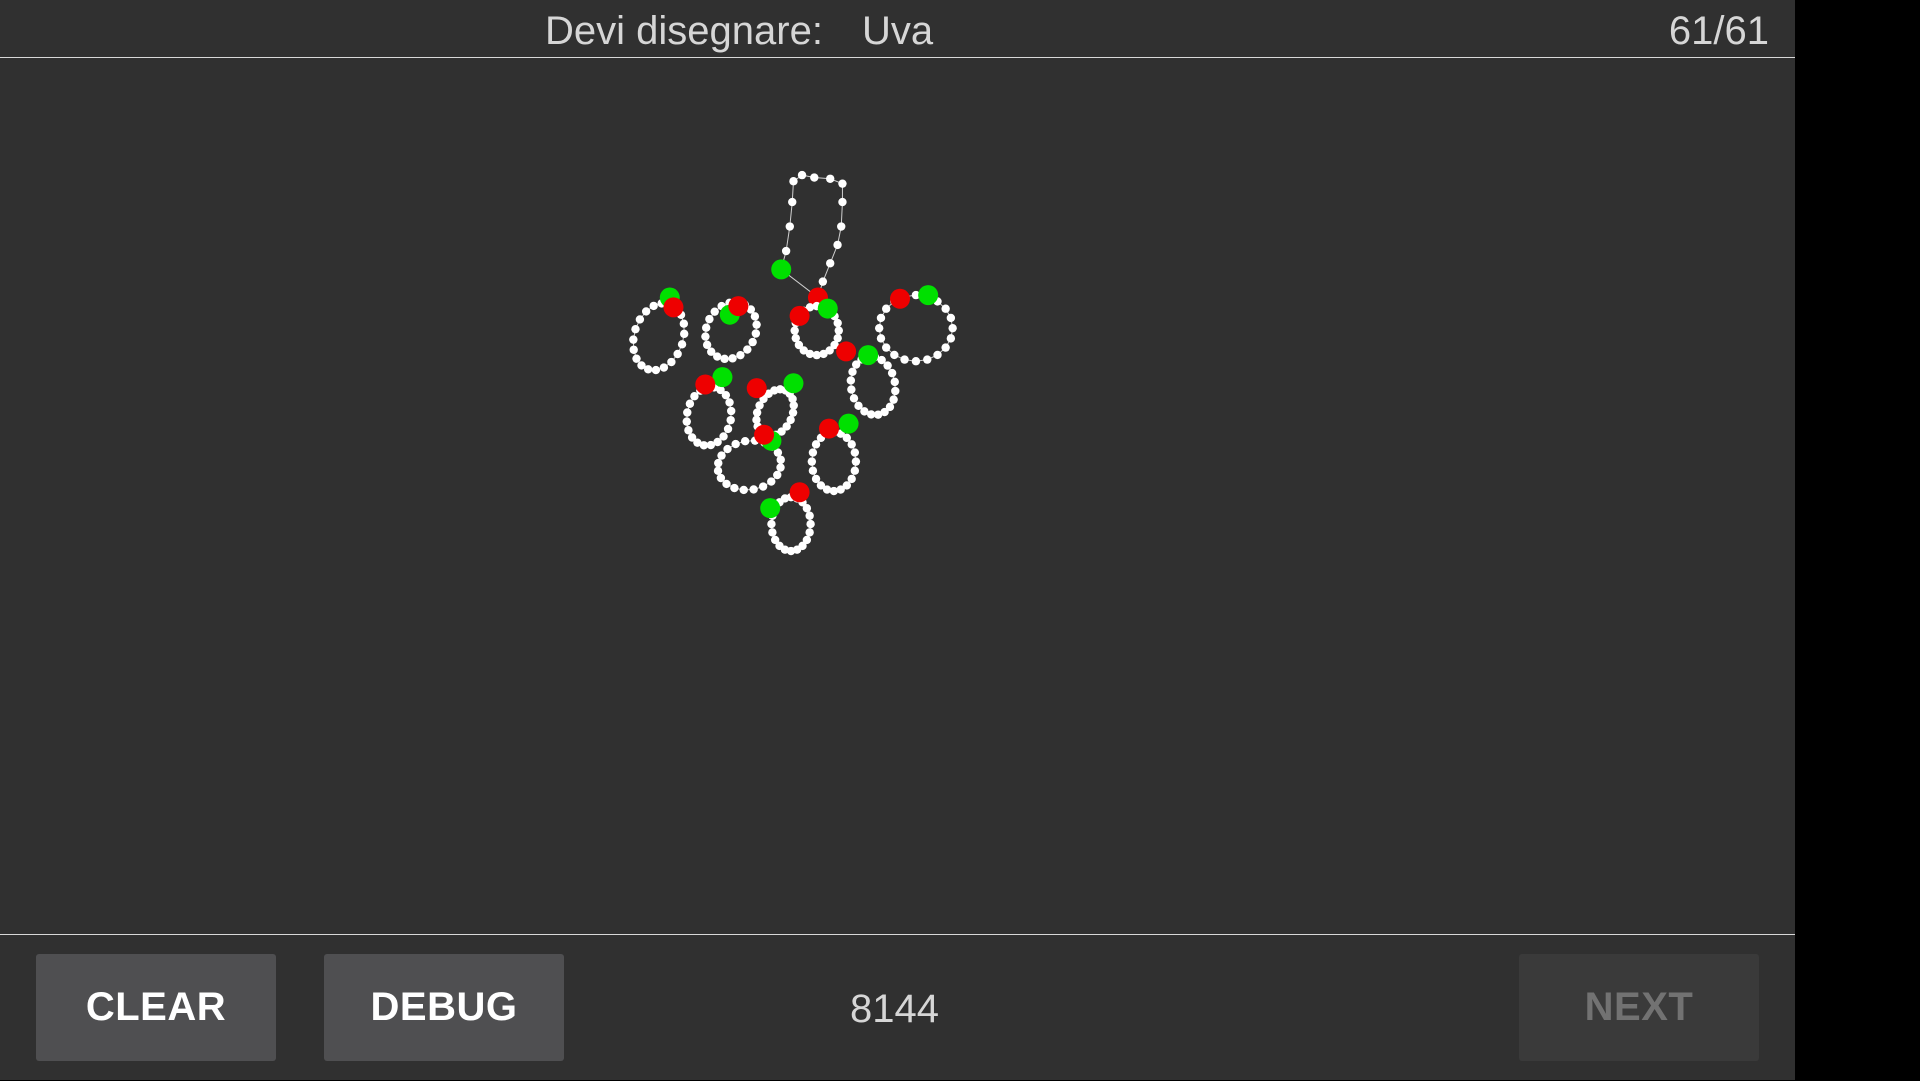 This screenshot has width=1920, height=1081. Describe the element at coordinates (811, 236) in the screenshot. I see `stroke-path` at that location.